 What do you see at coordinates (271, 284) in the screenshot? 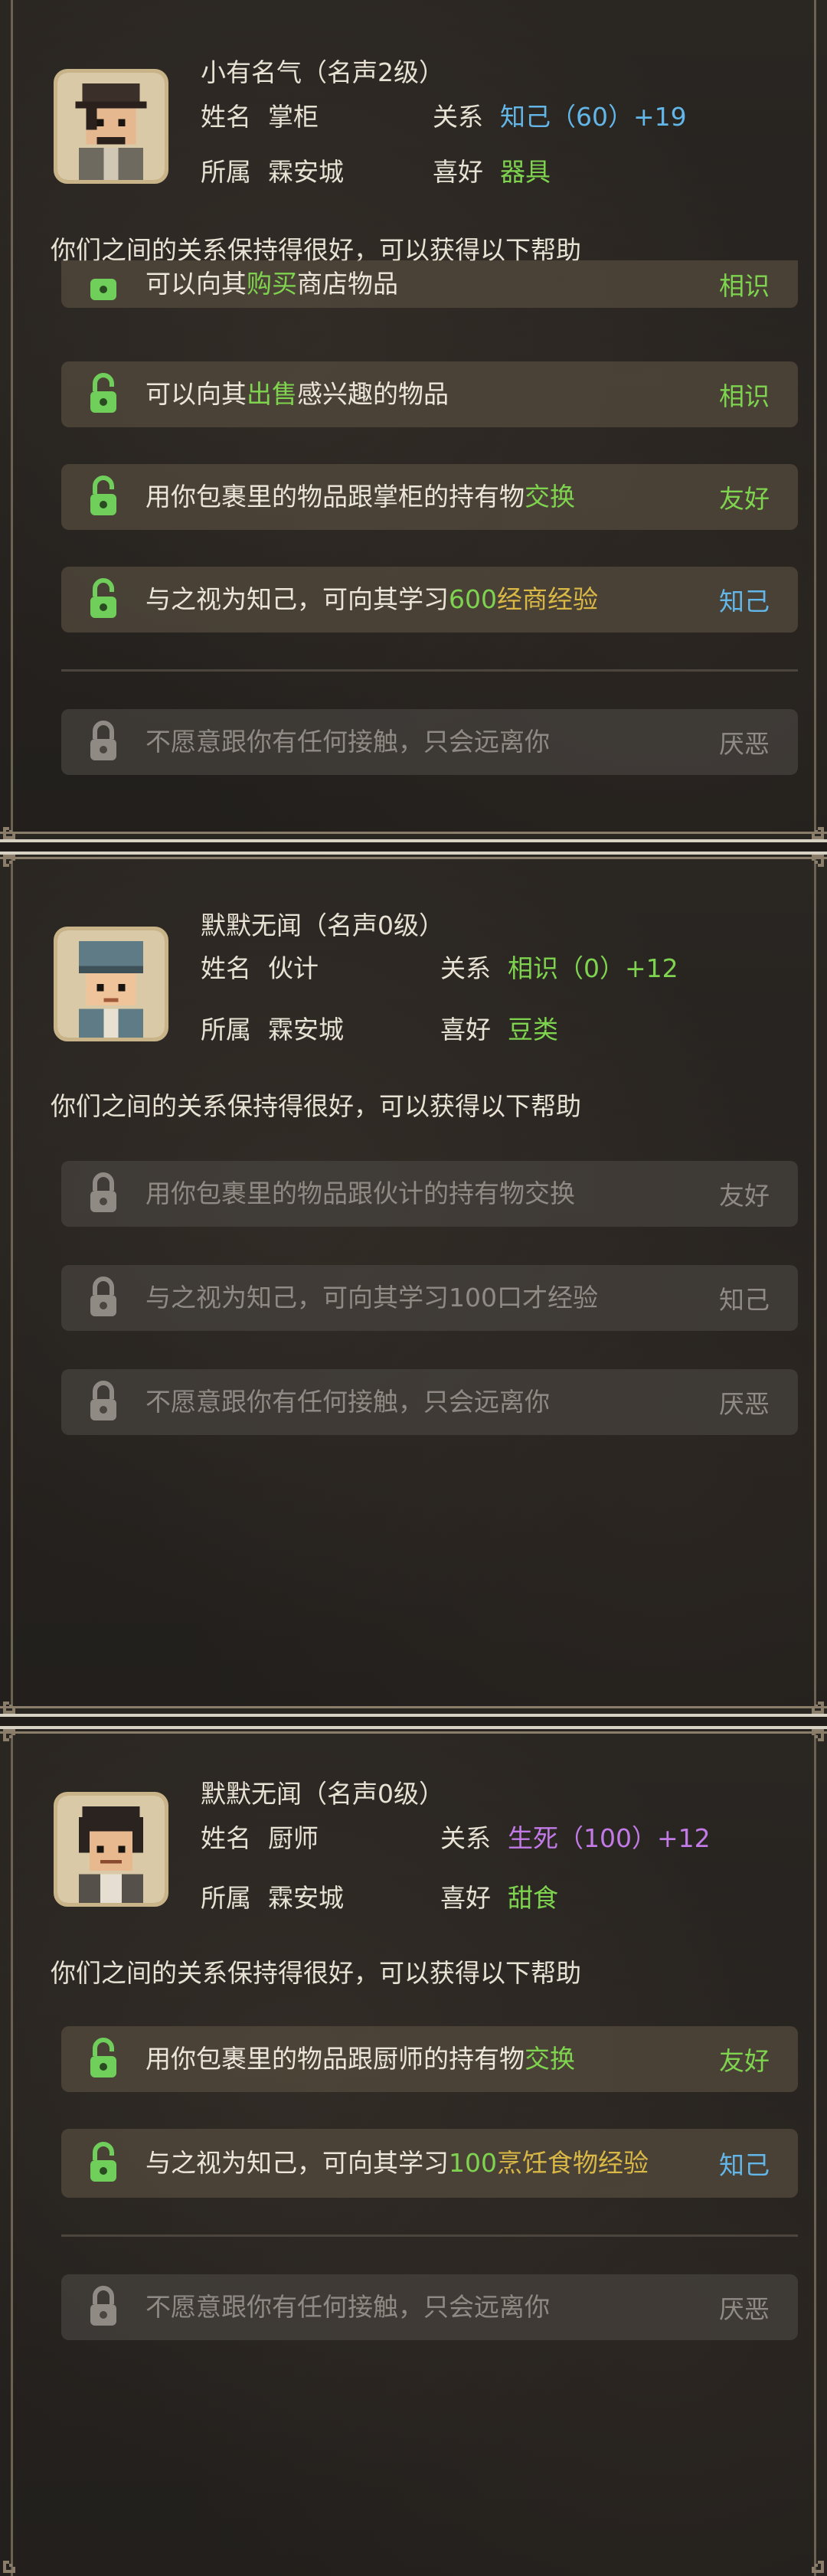
I see `benefit-text: 可以向其购买商店物品` at bounding box center [271, 284].